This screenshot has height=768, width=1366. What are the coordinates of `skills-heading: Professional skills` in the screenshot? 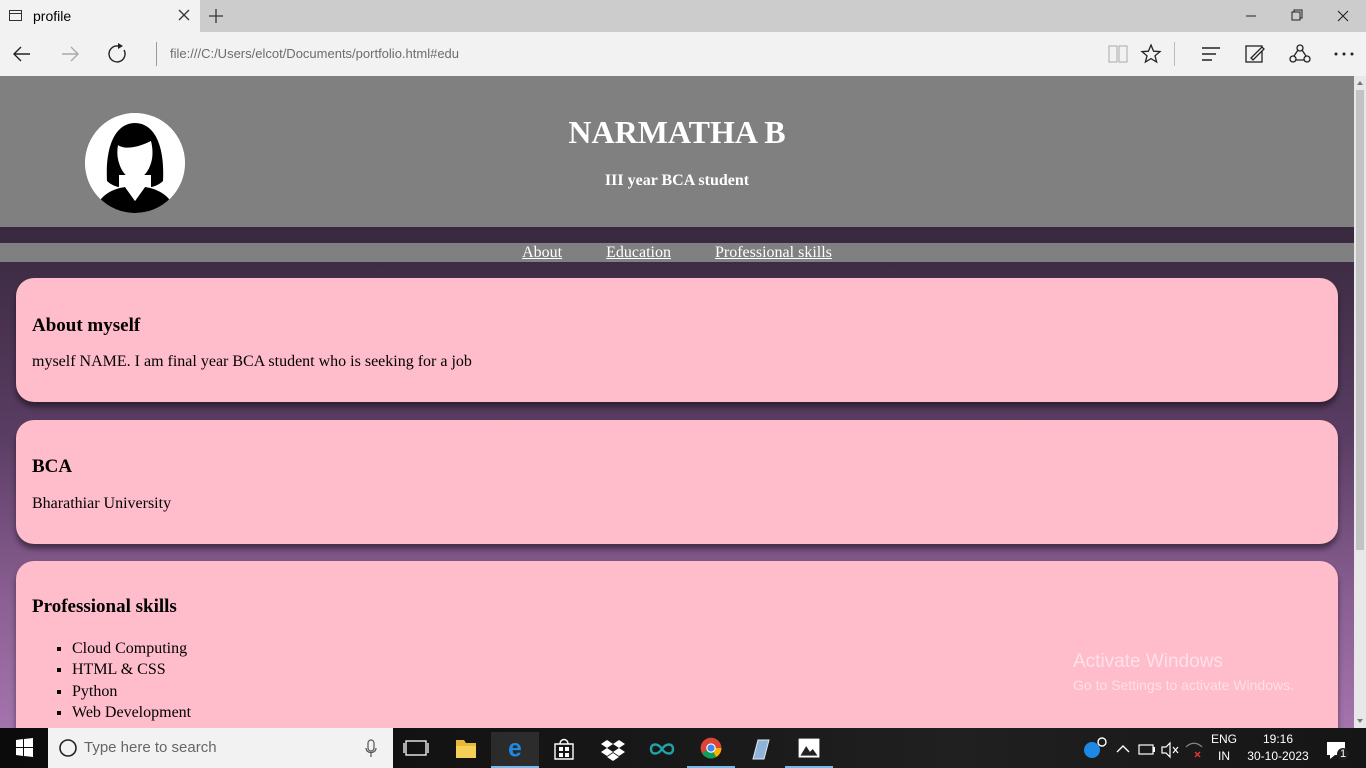 It's located at (104, 606).